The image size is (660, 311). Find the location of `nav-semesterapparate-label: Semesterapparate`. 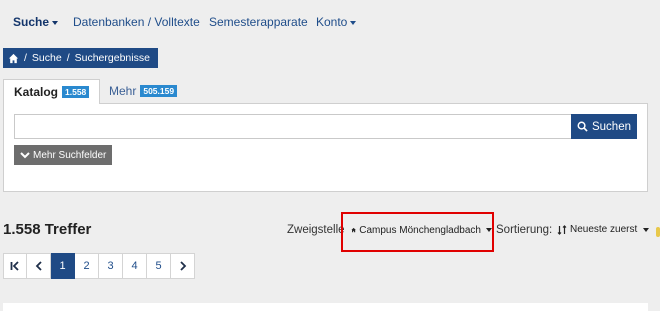

nav-semesterapparate-label: Semesterapparate is located at coordinates (258, 22).